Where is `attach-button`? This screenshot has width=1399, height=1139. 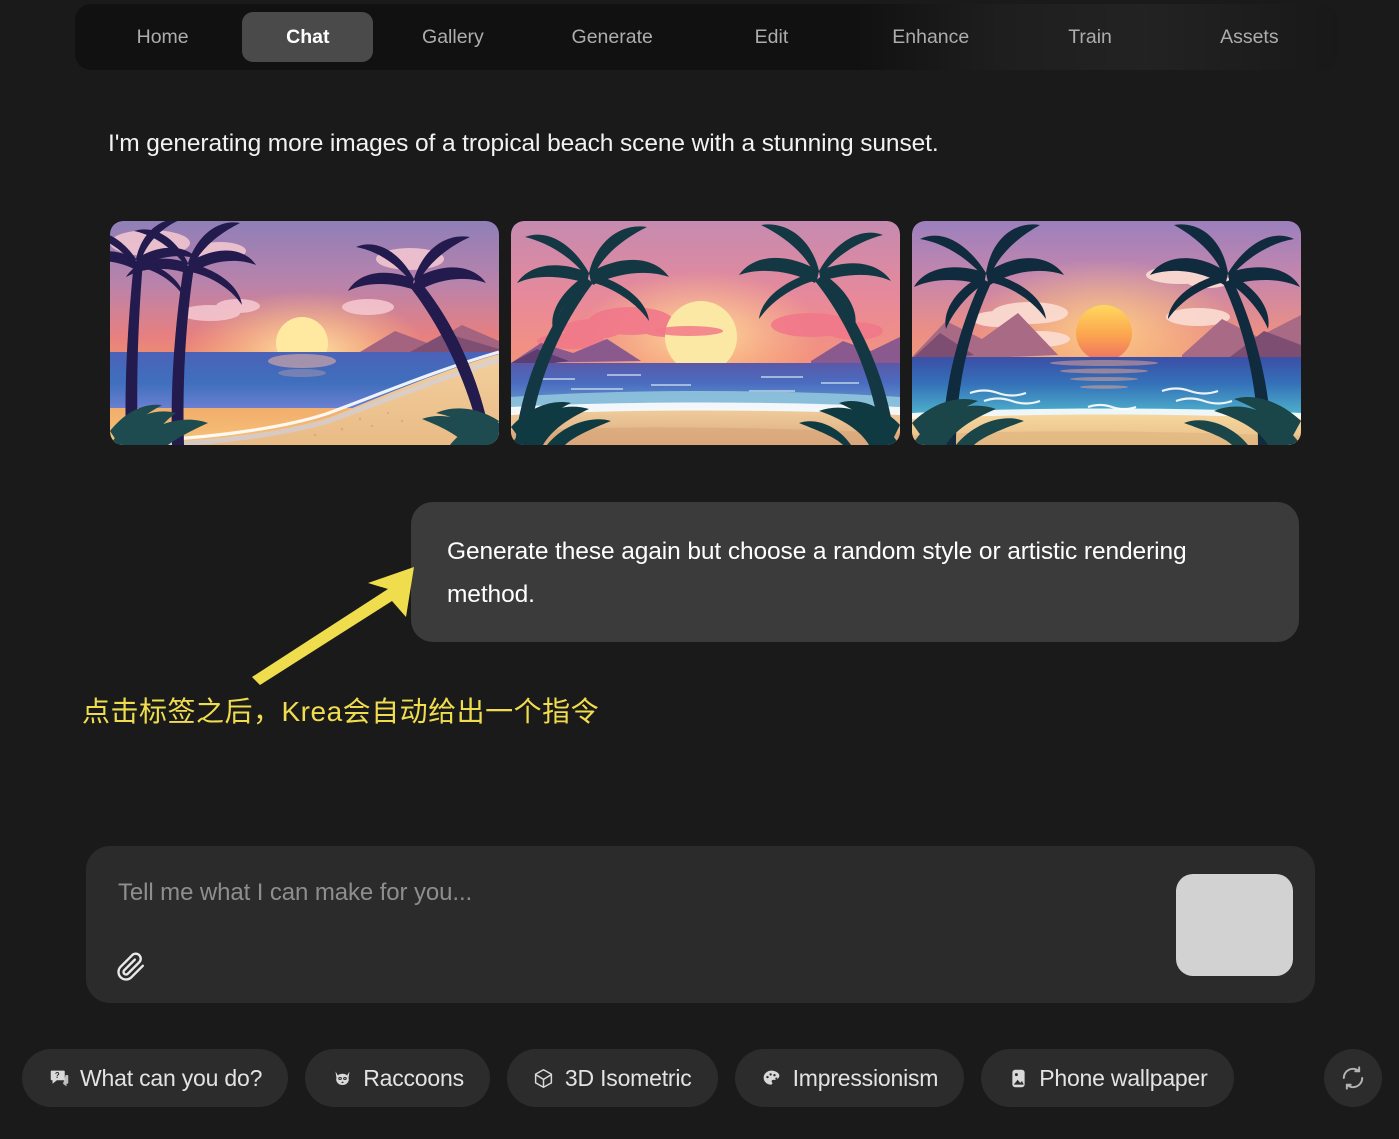
attach-button is located at coordinates (131, 967).